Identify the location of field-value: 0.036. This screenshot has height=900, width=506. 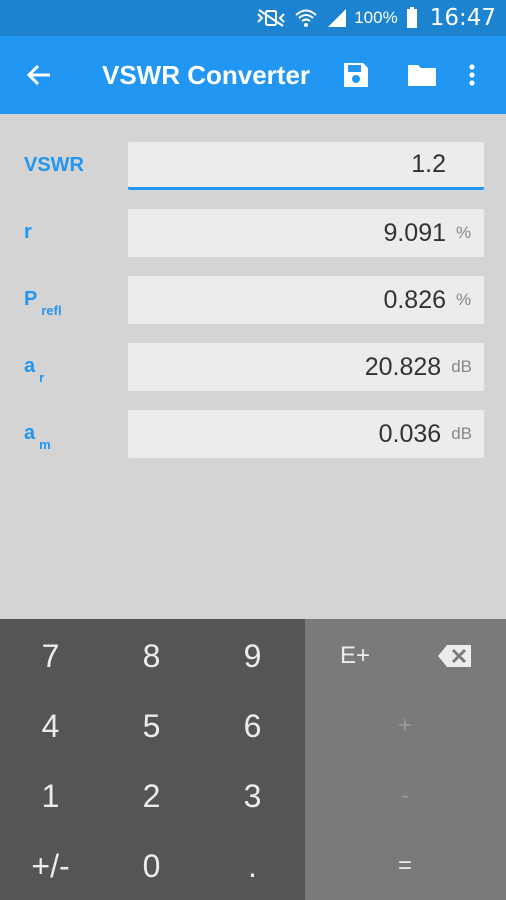
(410, 433).